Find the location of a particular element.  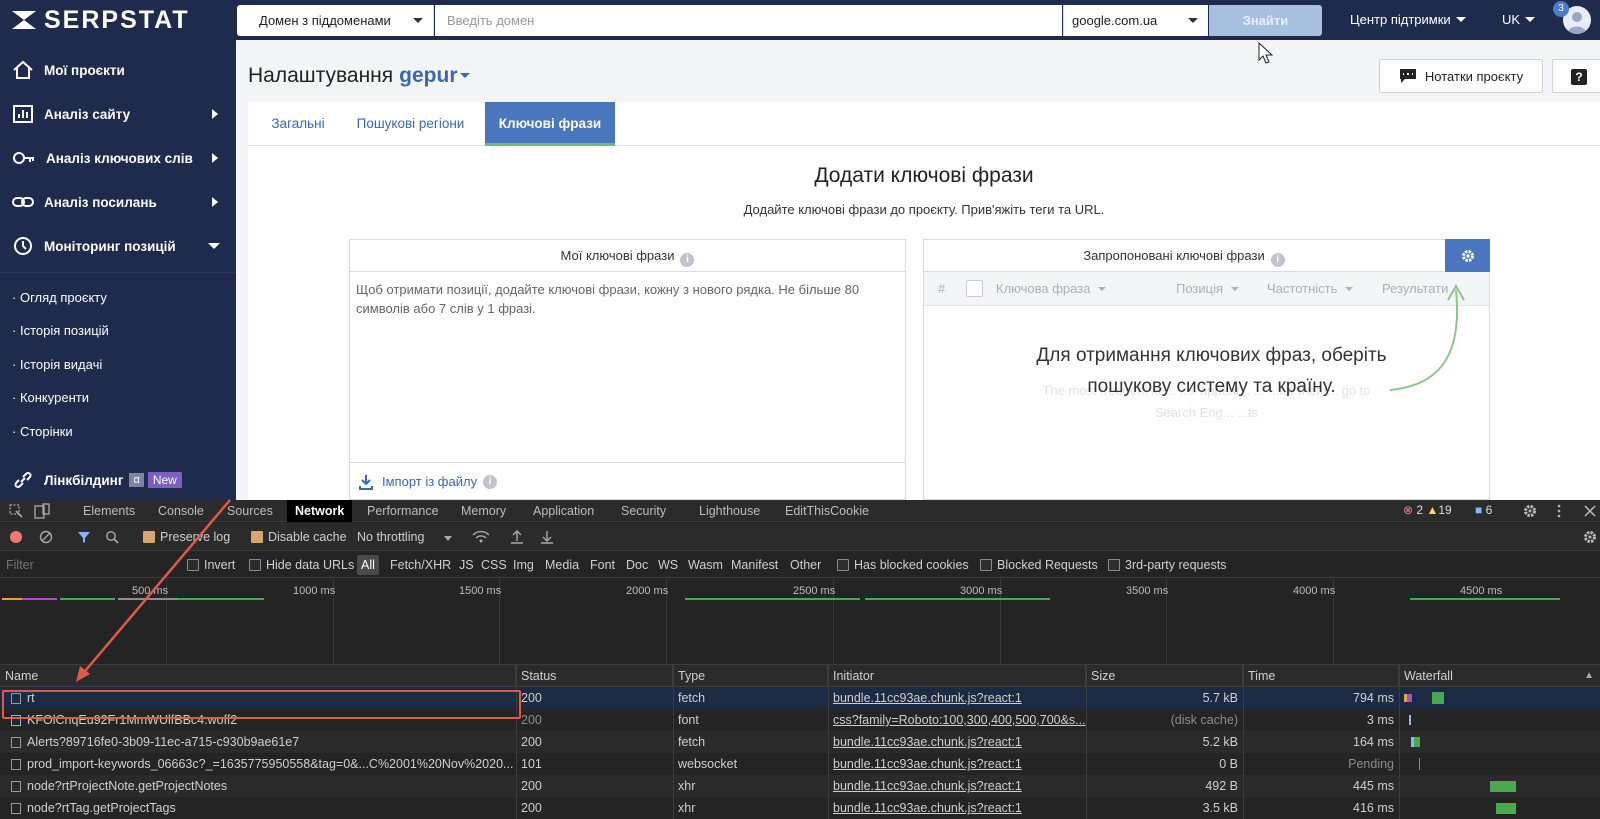

sidebar-item-backlink-analysis: Аналіз посилань is located at coordinates (118, 202).